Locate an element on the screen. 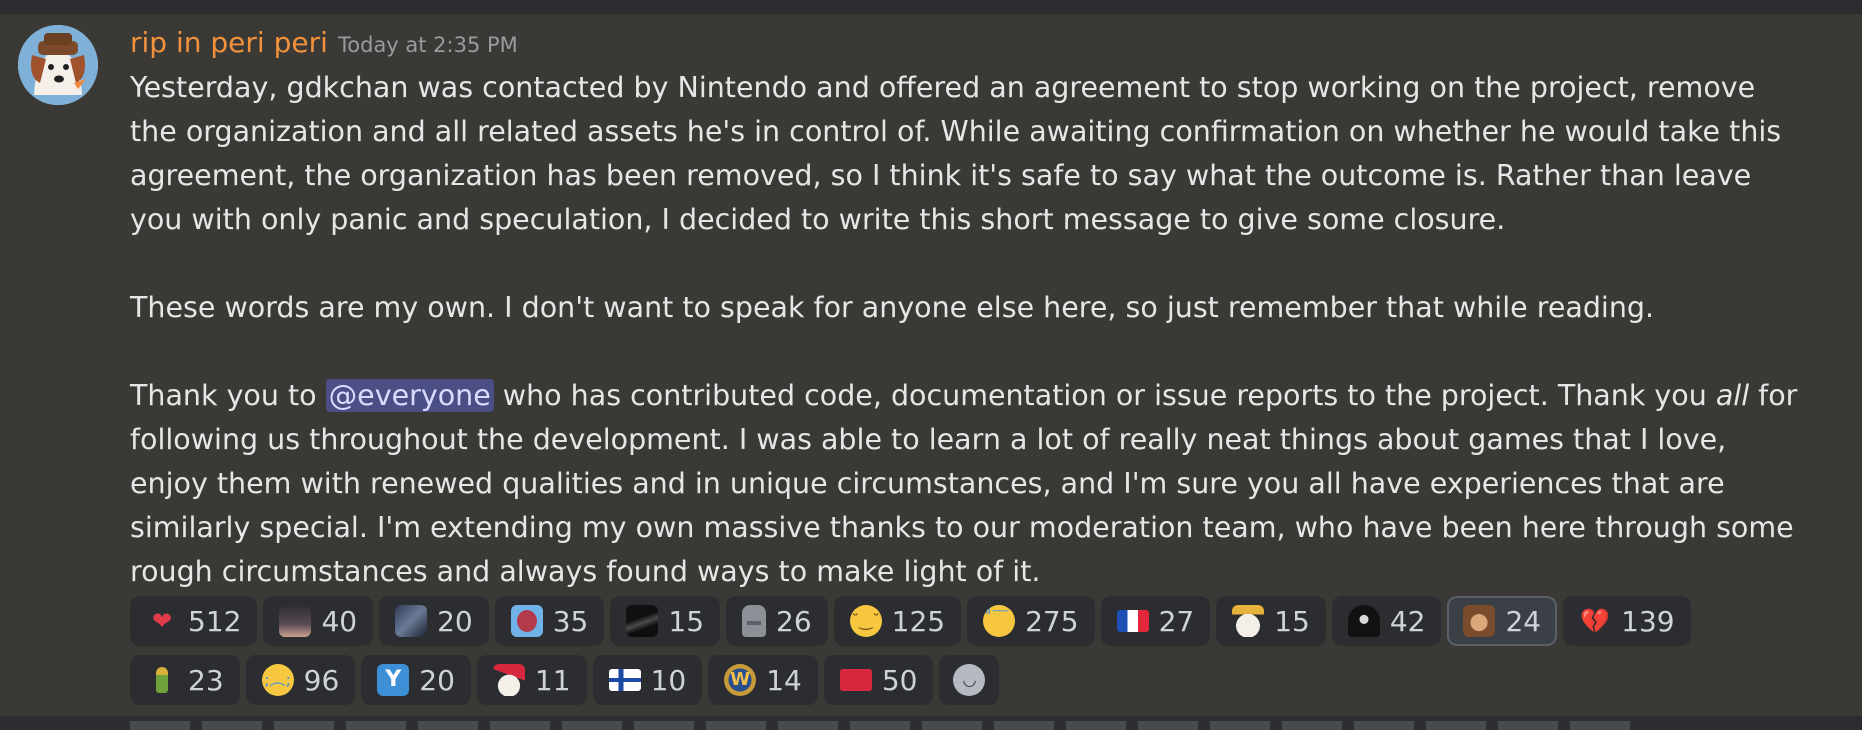 This screenshot has height=730, width=1862. add-reaction-button: ◡ is located at coordinates (969, 680).